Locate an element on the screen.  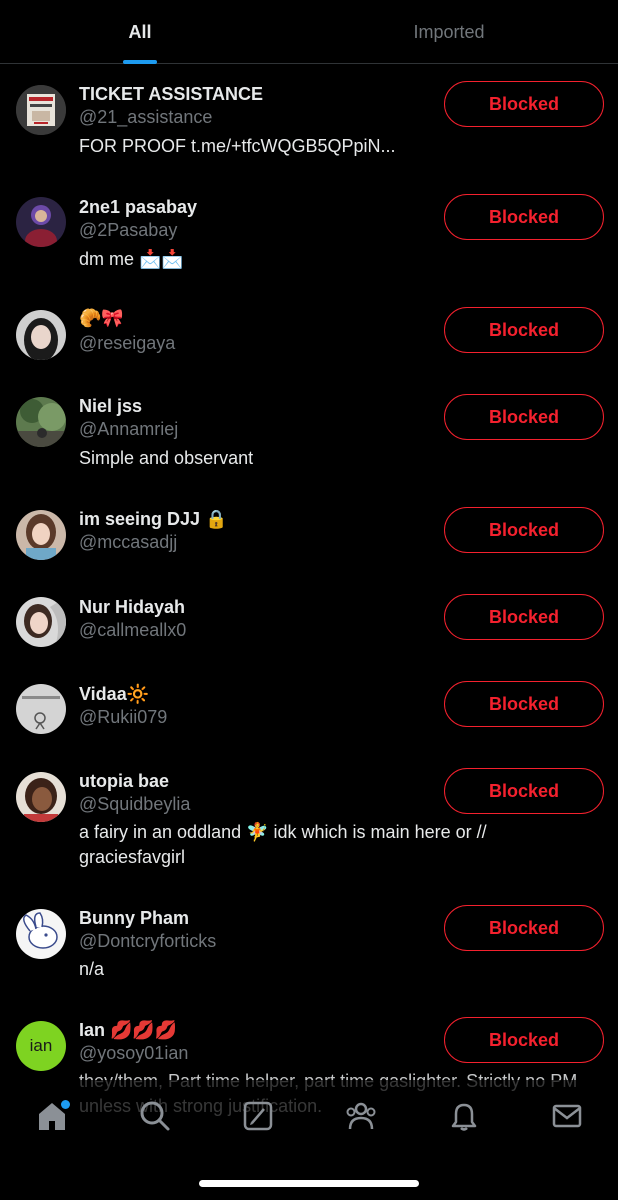
search-icon is located at coordinates (155, 1120).